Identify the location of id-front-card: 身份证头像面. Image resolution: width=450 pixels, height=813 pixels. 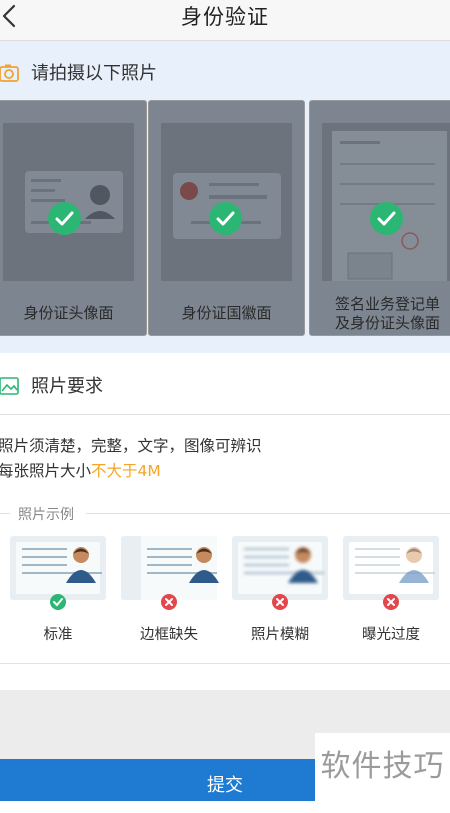
(73, 218).